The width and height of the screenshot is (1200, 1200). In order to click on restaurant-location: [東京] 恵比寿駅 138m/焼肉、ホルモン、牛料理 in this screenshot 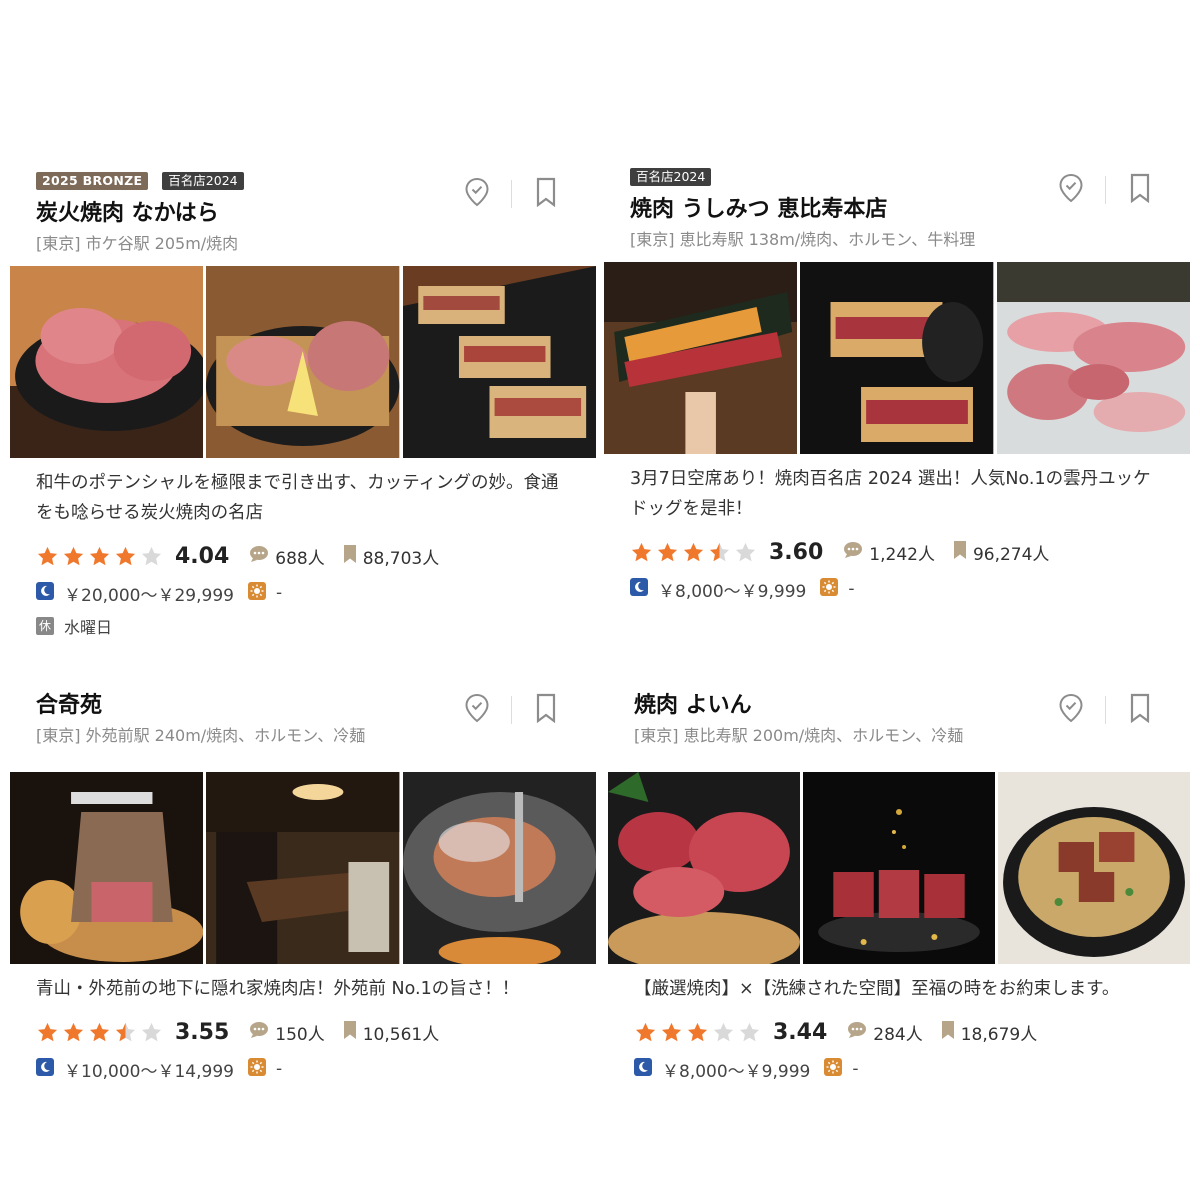, I will do `click(803, 239)`.